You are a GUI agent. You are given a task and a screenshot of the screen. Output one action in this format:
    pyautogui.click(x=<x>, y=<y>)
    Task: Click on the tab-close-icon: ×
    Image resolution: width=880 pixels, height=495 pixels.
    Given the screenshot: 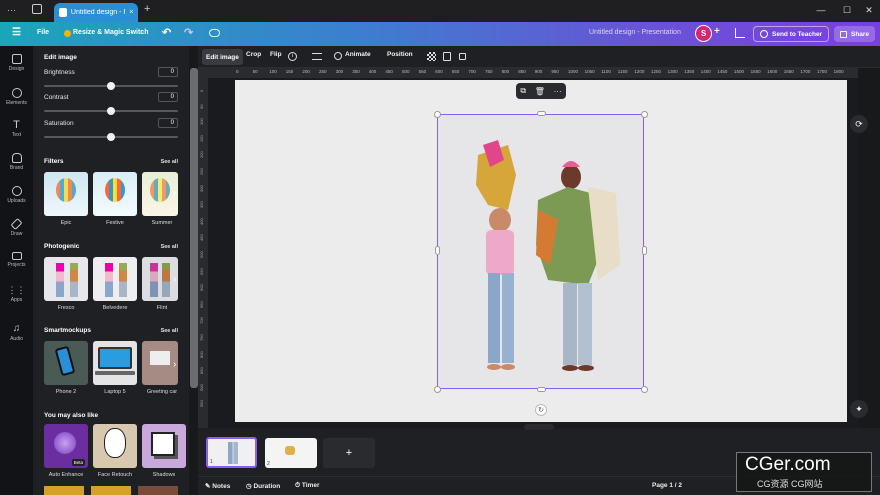 What is the action you would take?
    pyautogui.click(x=131, y=12)
    